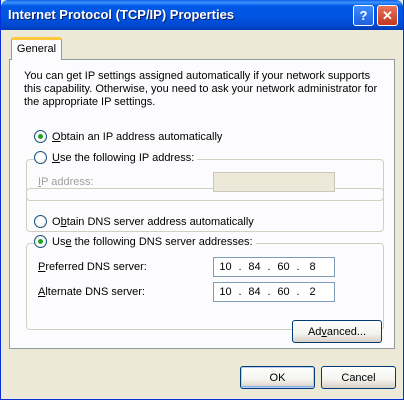 The image size is (404, 400). Describe the element at coordinates (274, 292) in the screenshot. I see `alternate-dns-field: 10. 84. 60. 2` at that location.